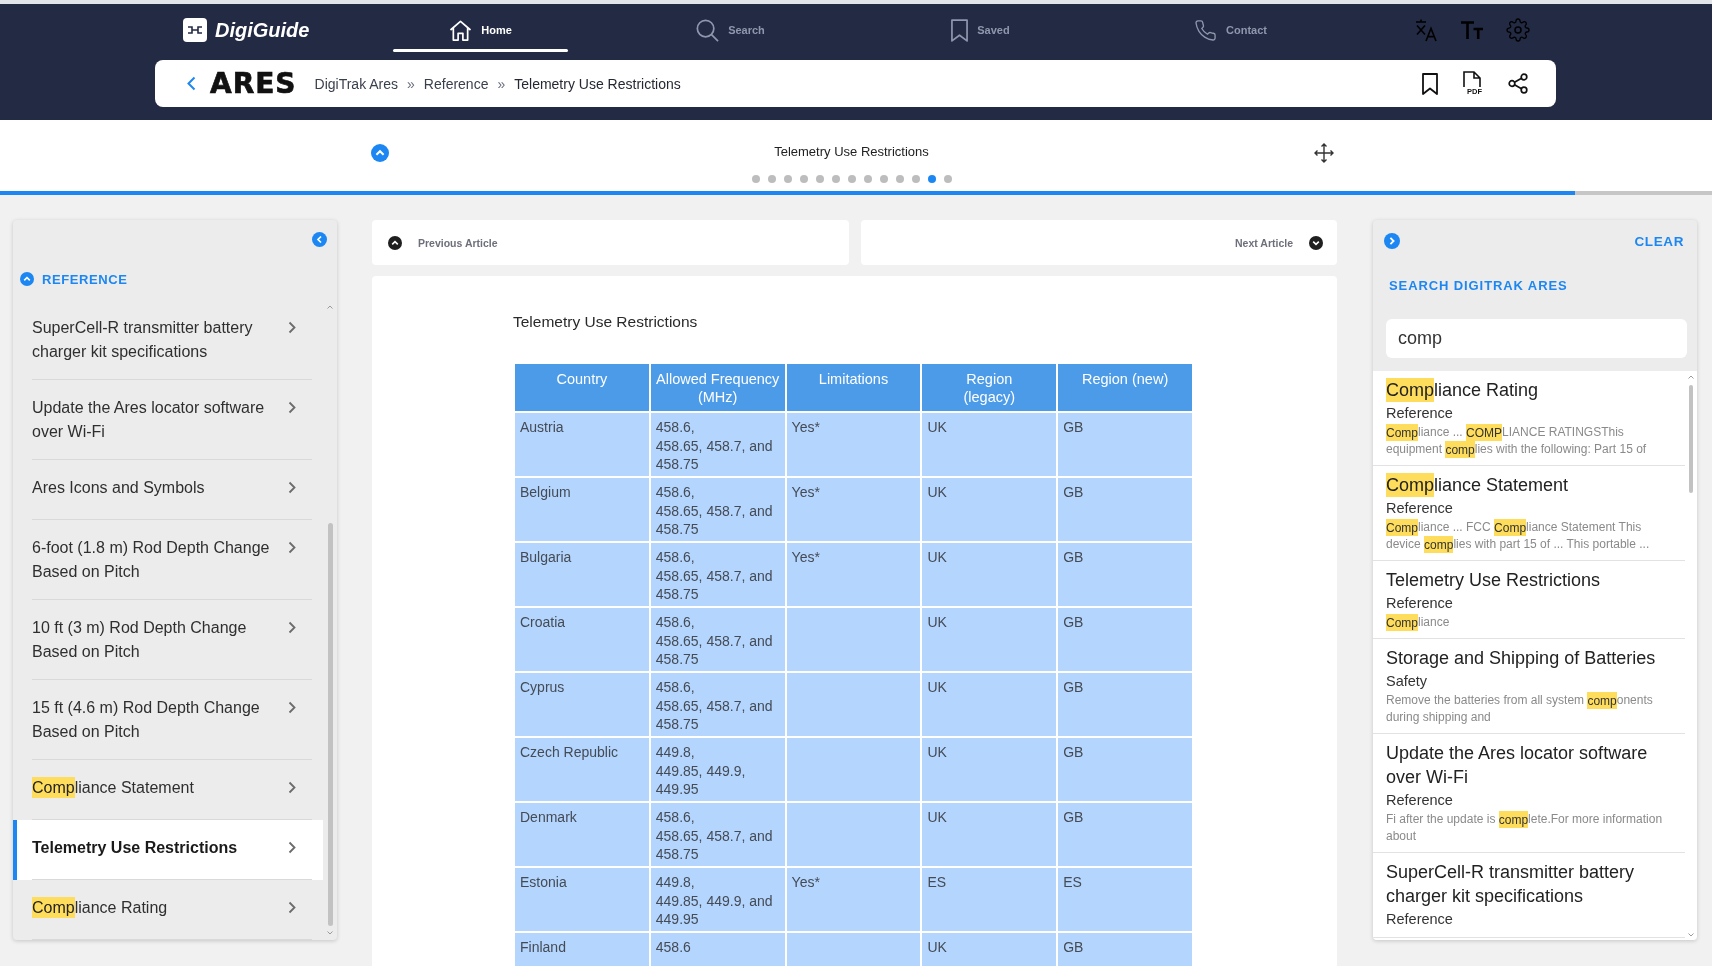  Describe the element at coordinates (1518, 30) in the screenshot. I see `settings-icon` at that location.